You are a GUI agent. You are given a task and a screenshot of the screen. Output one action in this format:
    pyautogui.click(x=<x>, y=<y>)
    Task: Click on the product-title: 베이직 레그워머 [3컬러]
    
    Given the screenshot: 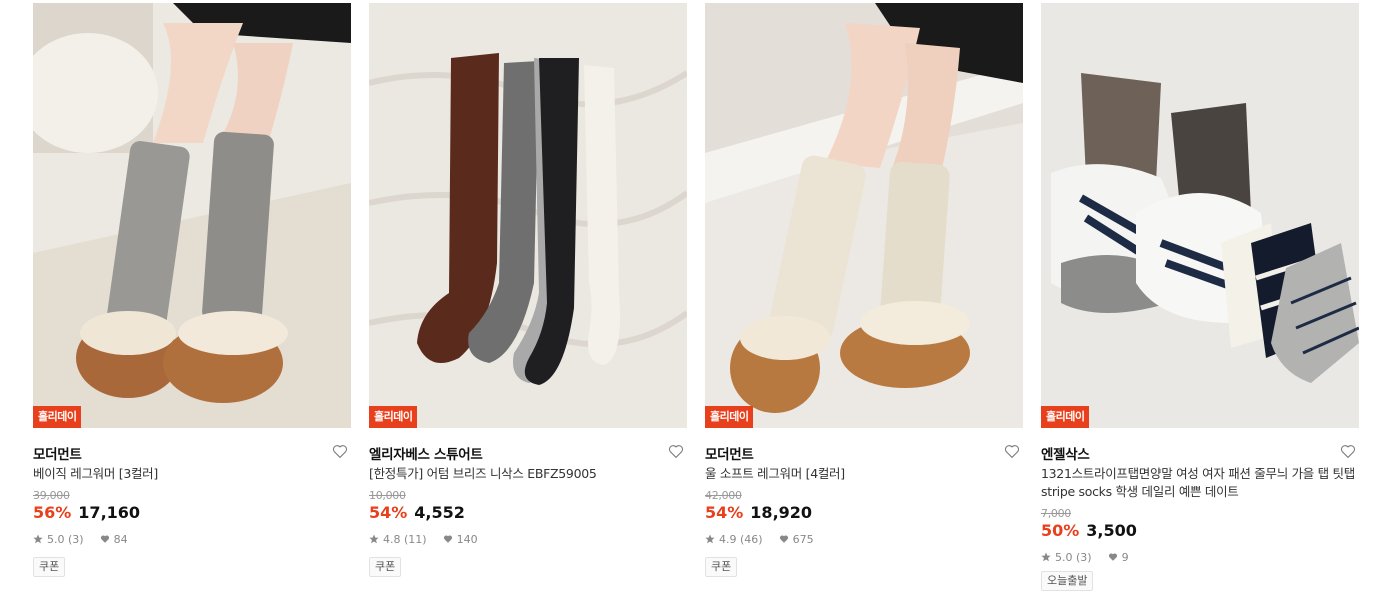 What is the action you would take?
    pyautogui.click(x=192, y=474)
    